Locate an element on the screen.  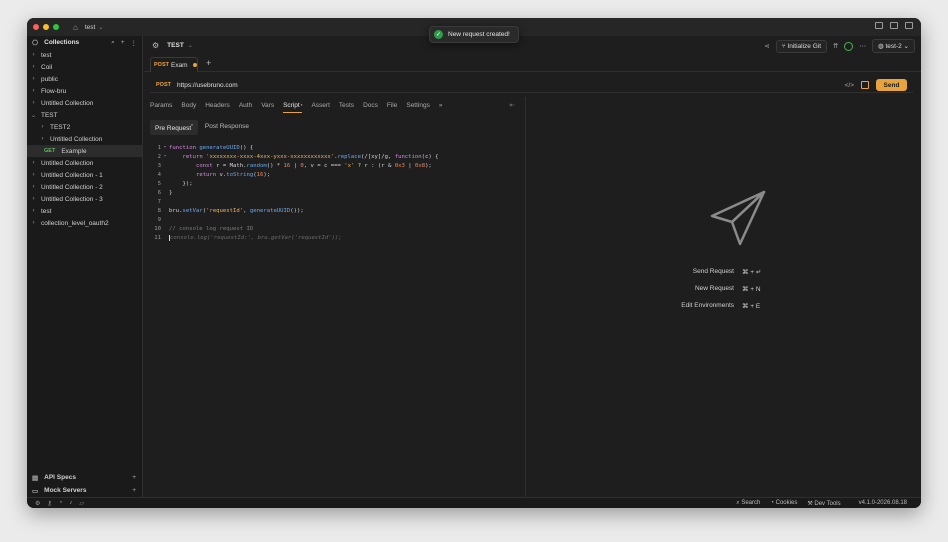
subtab-auth: Auth is located at coordinates (245, 105).